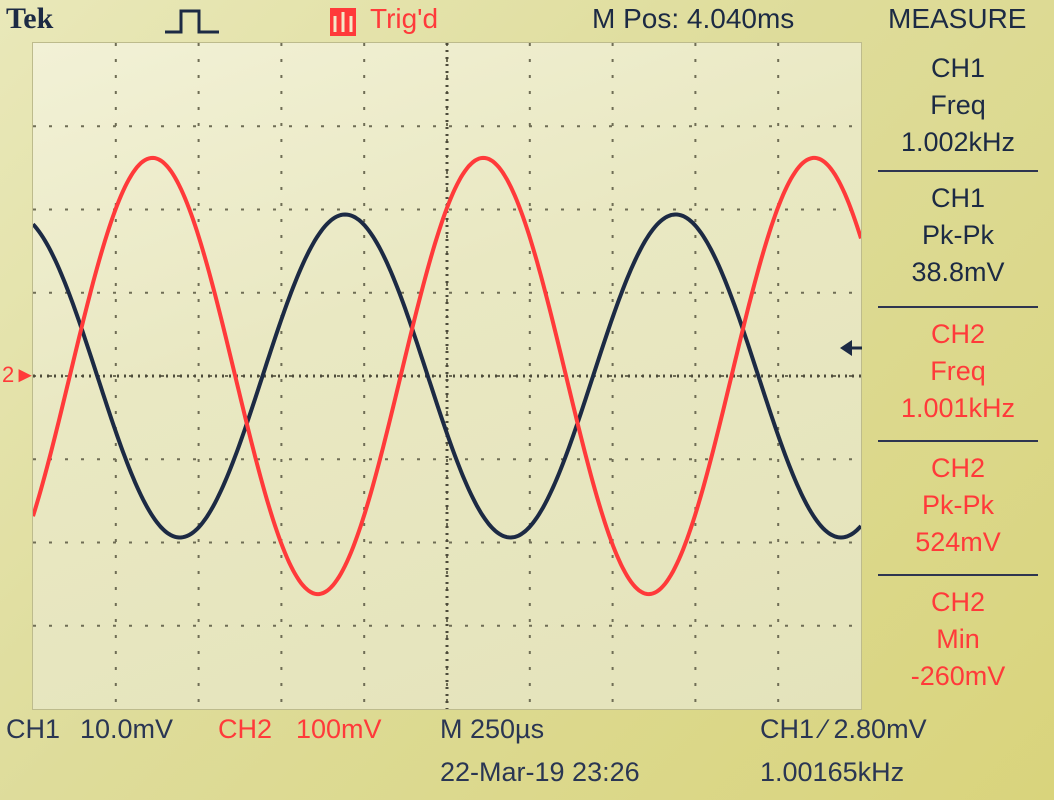  Describe the element at coordinates (492, 729) in the screenshot. I see `timebase: M 250µs` at that location.